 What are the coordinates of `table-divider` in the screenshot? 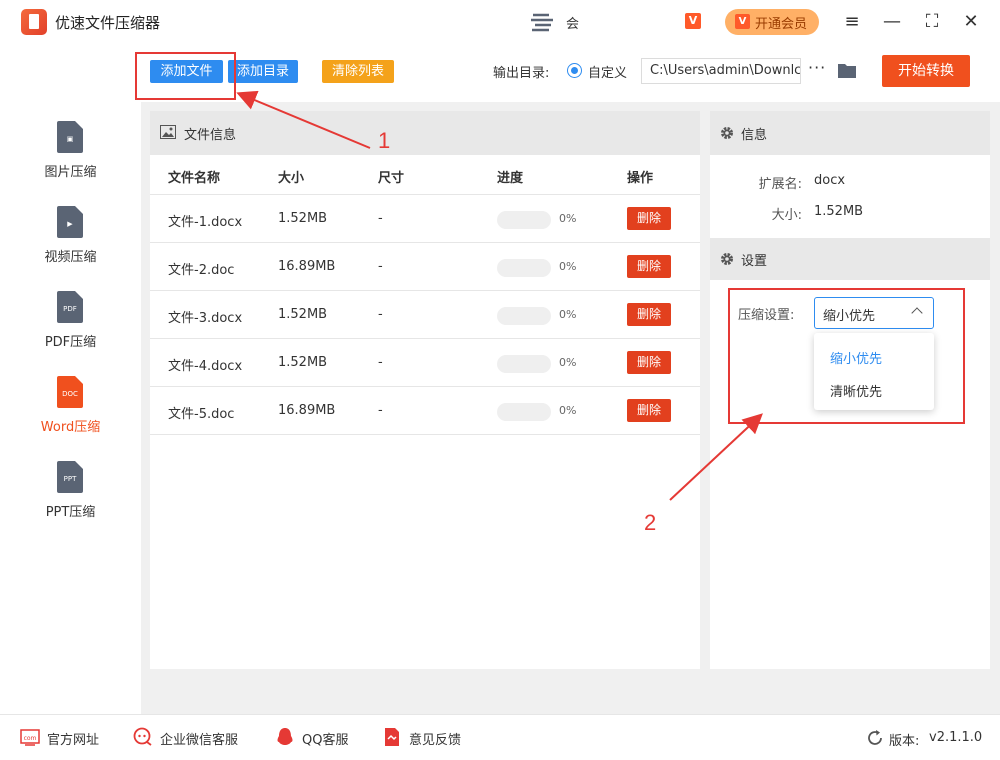 It's located at (425, 434).